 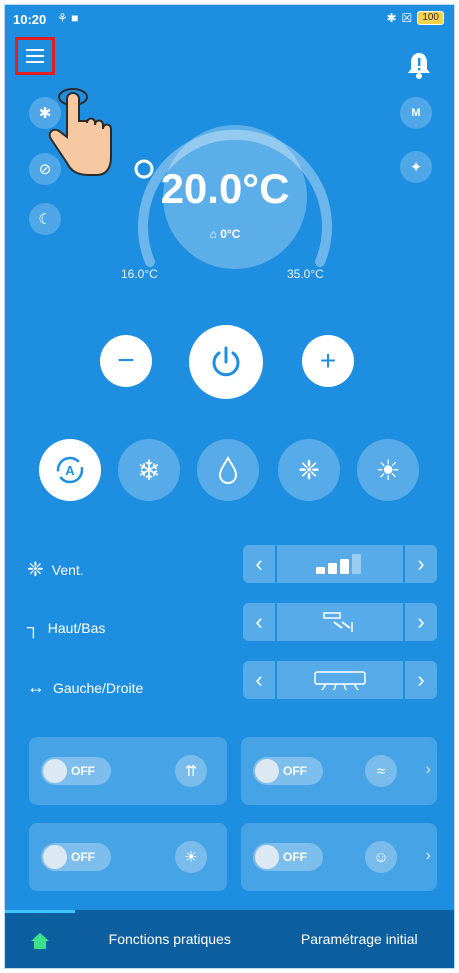 I want to click on mode-dry-button, so click(x=228, y=470).